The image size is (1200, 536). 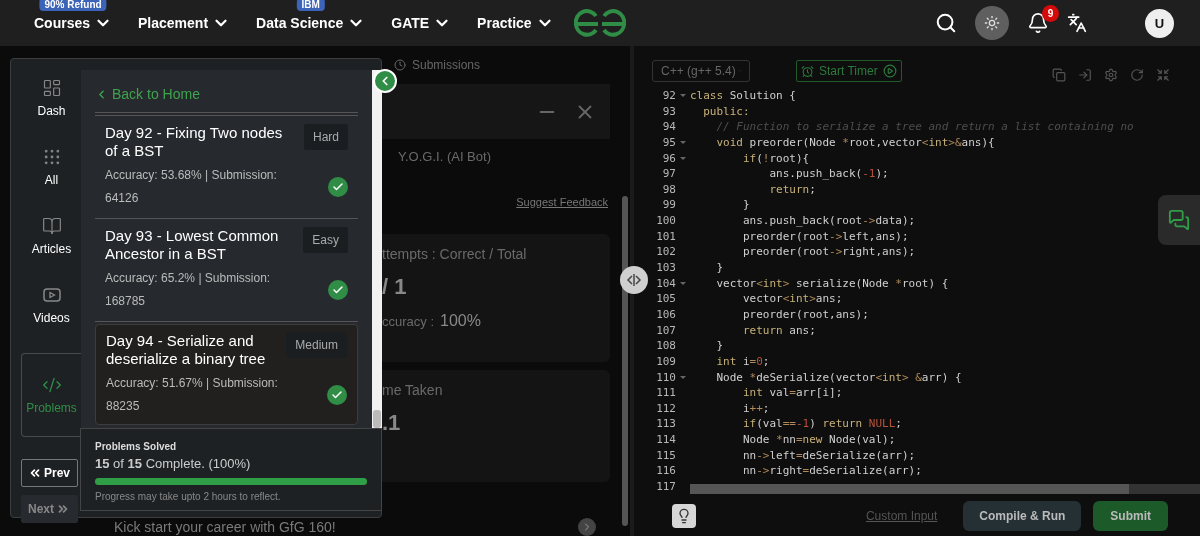 What do you see at coordinates (1130, 516) in the screenshot?
I see `submit-button: Submit` at bounding box center [1130, 516].